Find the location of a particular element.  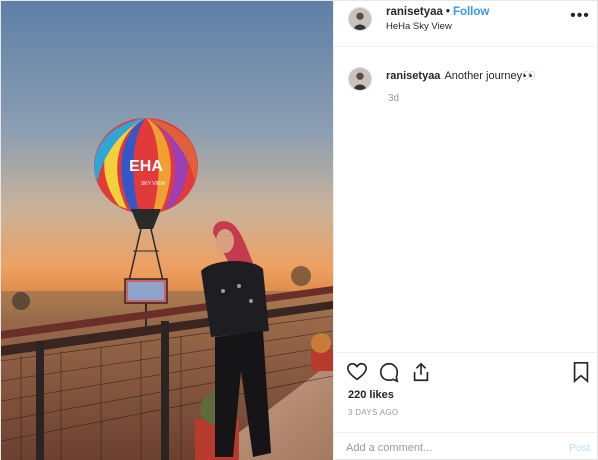

comment-icon is located at coordinates (389, 372).